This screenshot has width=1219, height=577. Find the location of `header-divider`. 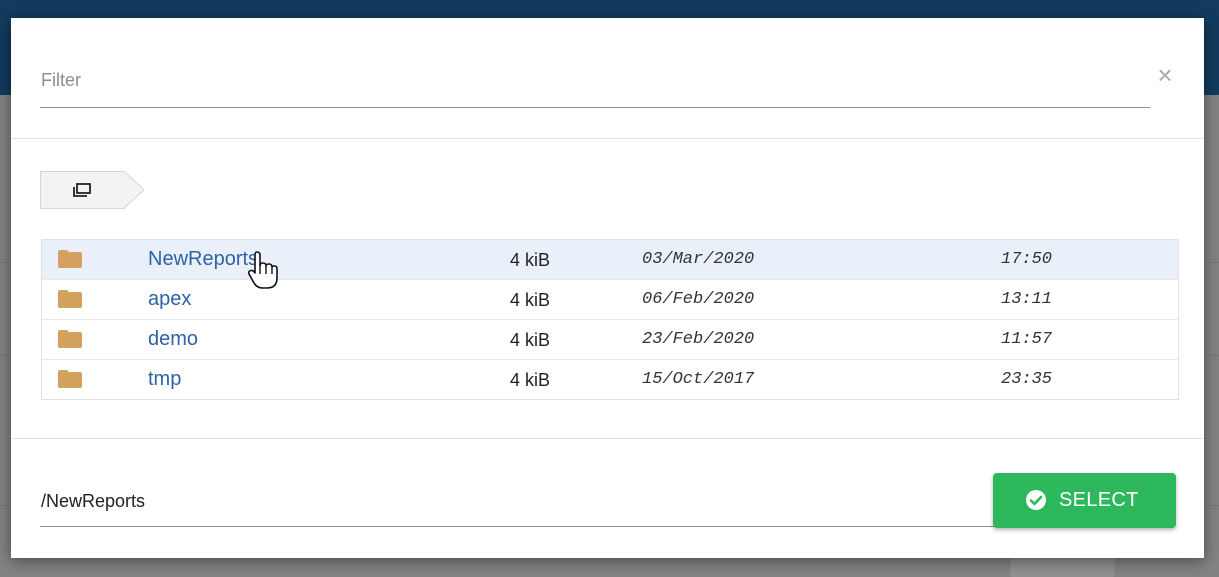

header-divider is located at coordinates (607, 138).